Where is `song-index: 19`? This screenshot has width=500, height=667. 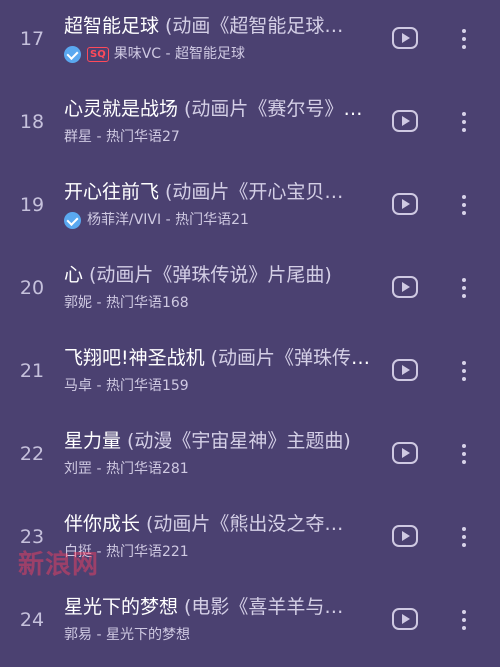 song-index: 19 is located at coordinates (32, 205).